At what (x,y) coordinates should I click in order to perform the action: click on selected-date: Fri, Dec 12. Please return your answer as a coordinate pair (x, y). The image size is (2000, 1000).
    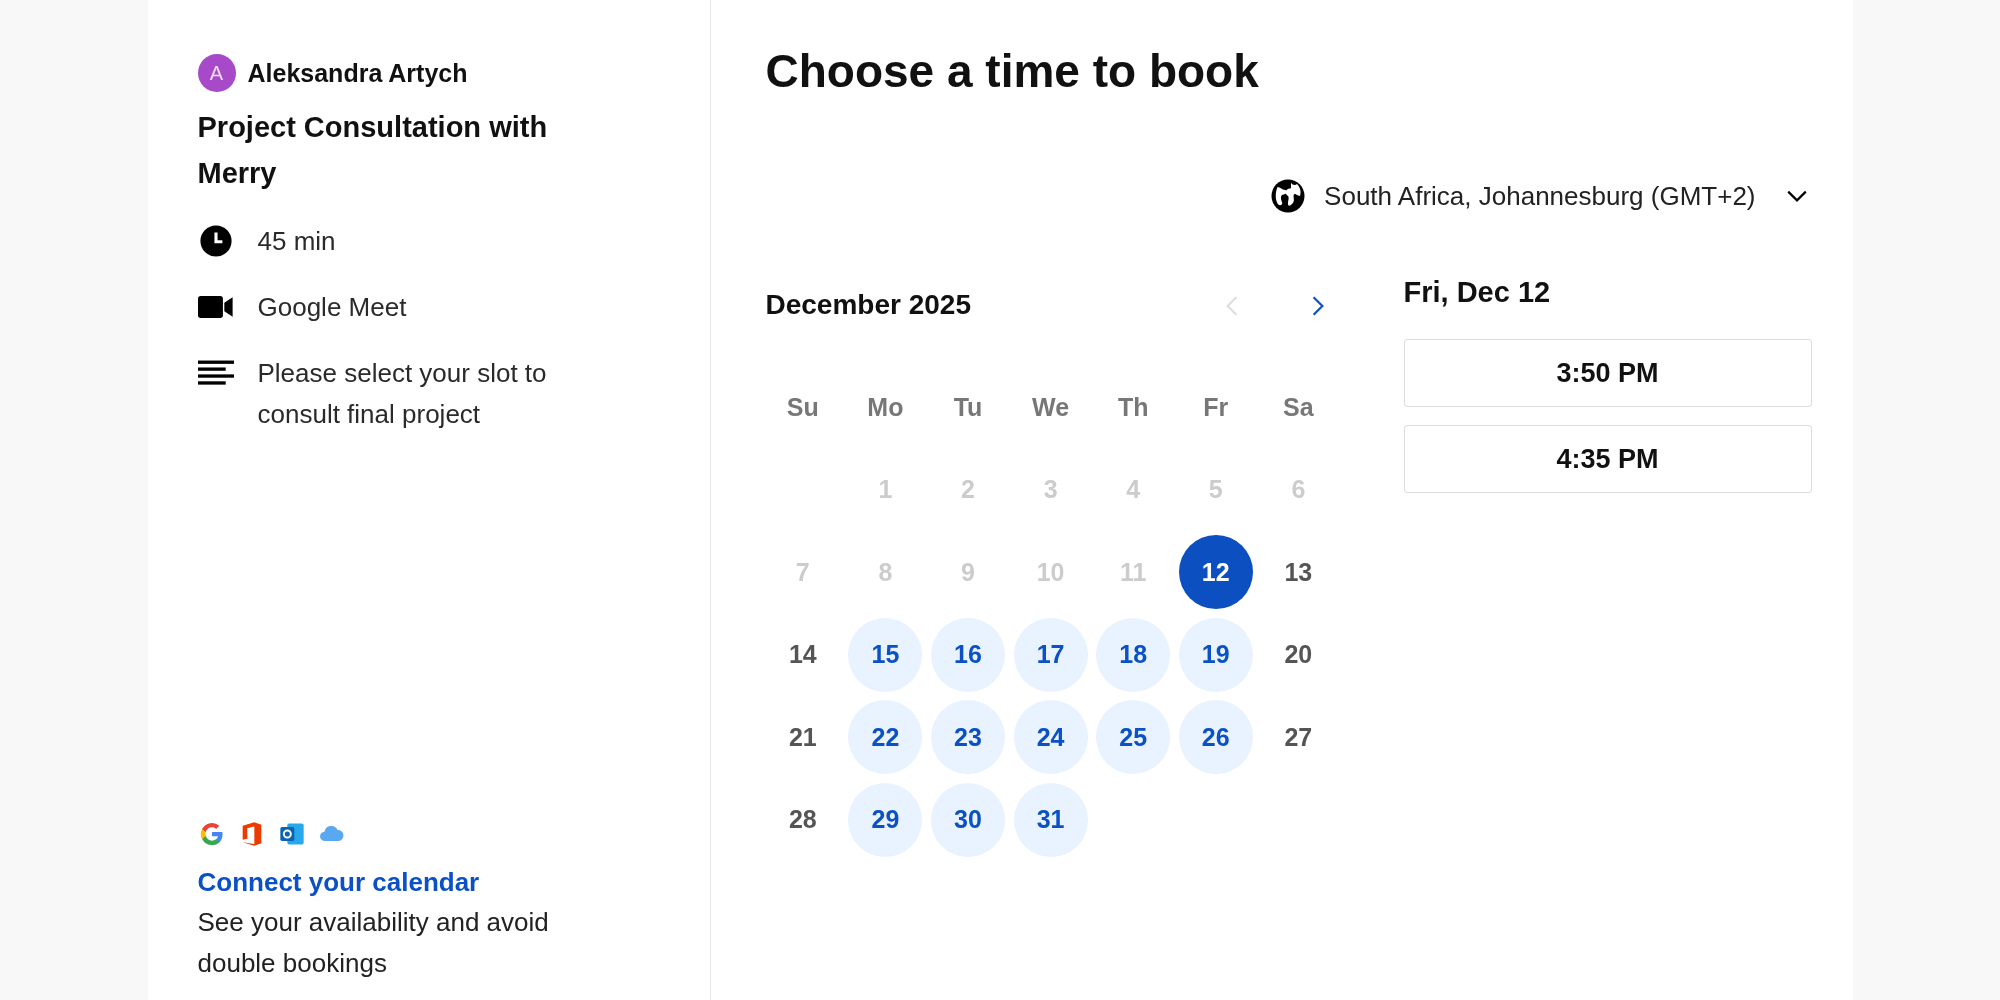
    Looking at the image, I should click on (1477, 292).